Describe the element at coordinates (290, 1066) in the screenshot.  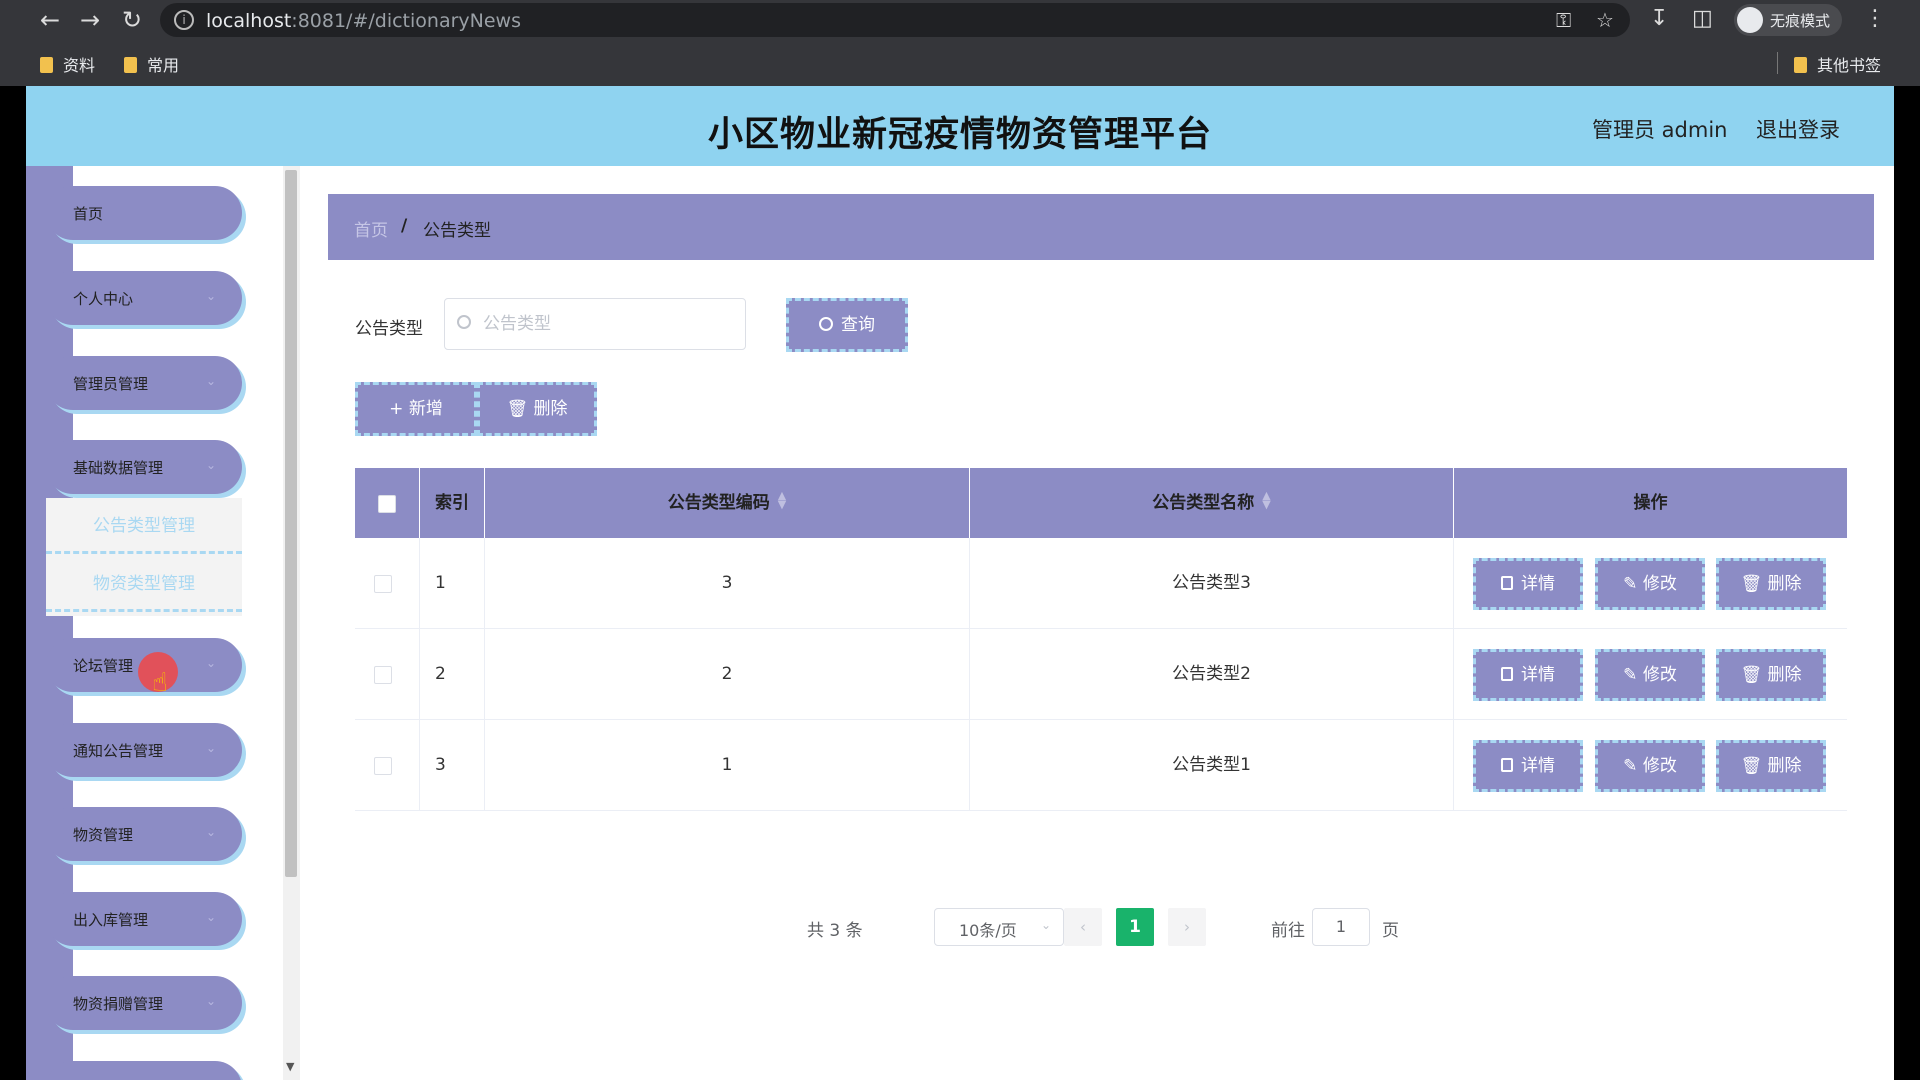
I see `scroll-down-icon: ▼` at that location.